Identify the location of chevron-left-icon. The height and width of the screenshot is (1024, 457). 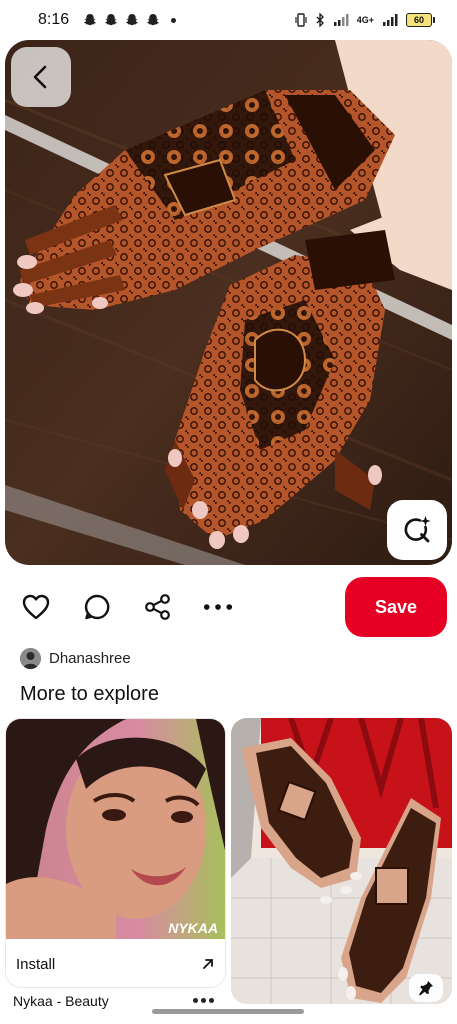
(40, 77).